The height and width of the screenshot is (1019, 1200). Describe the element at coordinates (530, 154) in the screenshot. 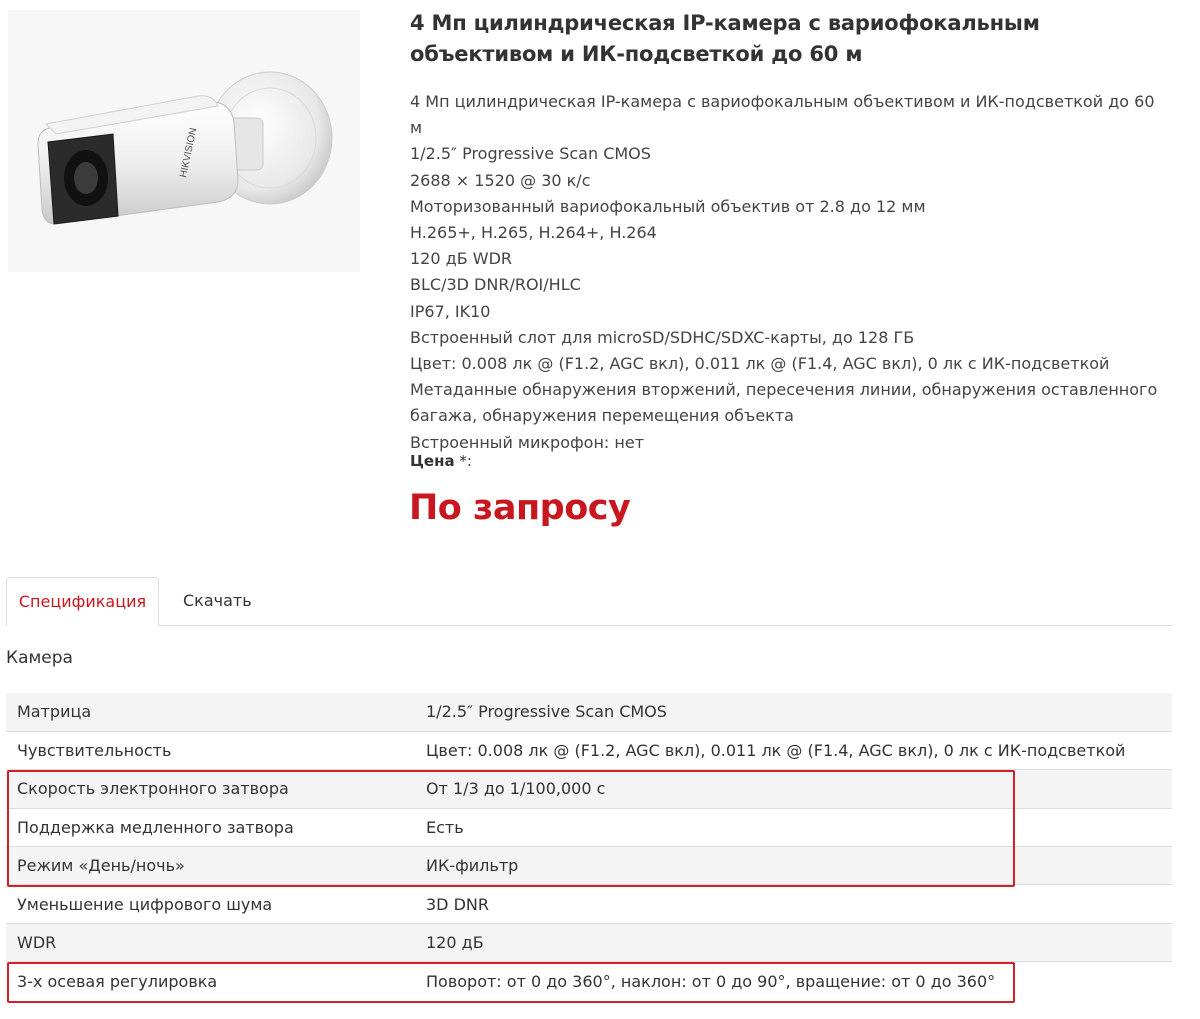

I see `feature-item: 1/2.5″ Progressive Scan CMOS` at that location.